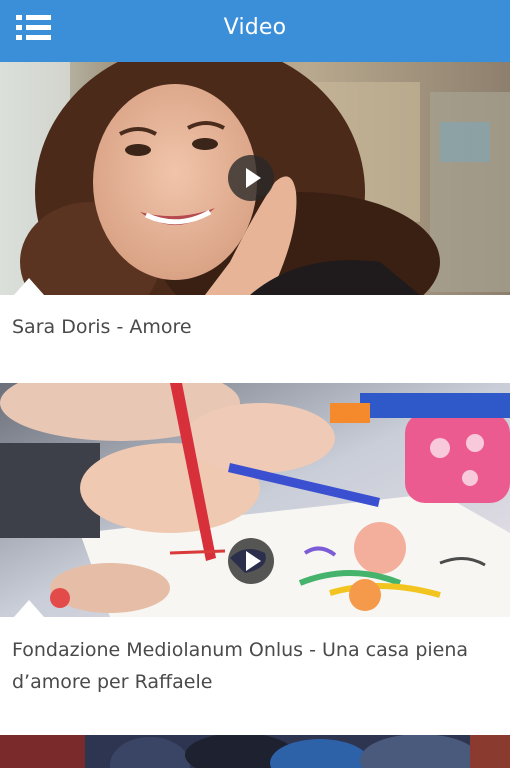 The image size is (510, 768). I want to click on app-bar: Video, so click(255, 31).